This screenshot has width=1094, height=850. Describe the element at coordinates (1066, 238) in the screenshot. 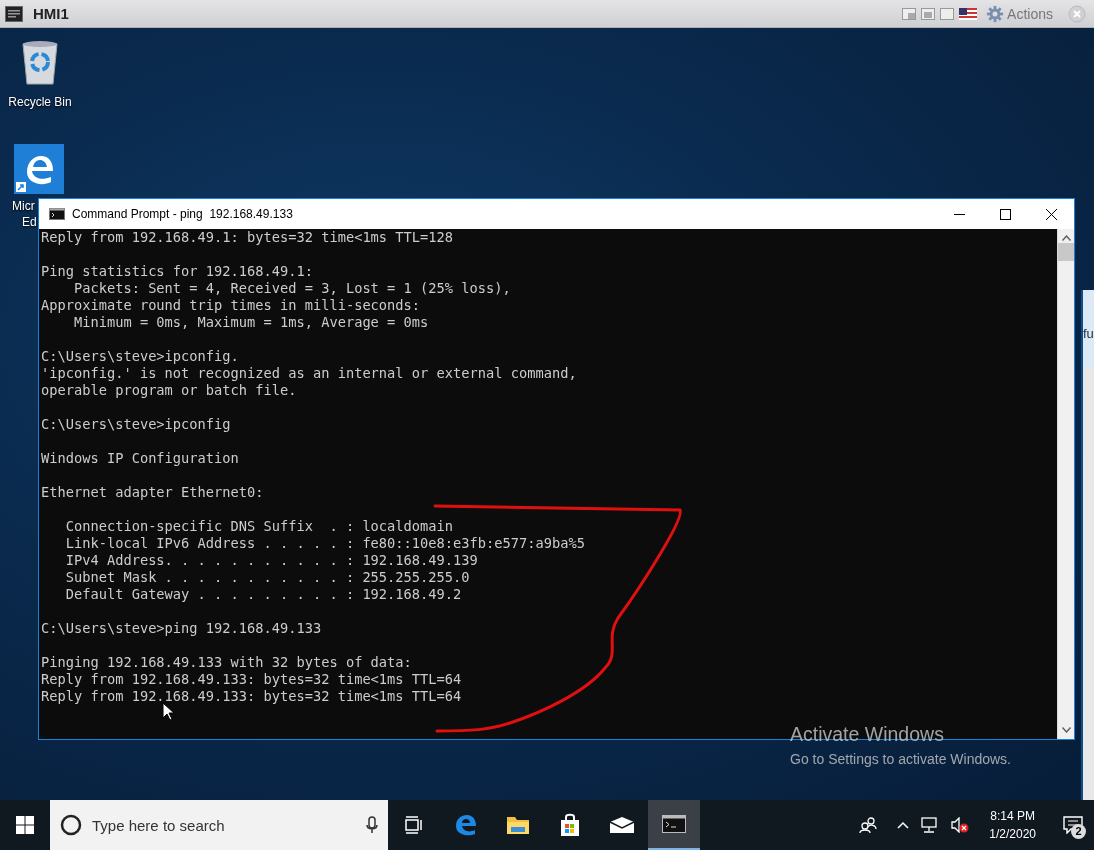

I see `scroll-up-icon` at that location.